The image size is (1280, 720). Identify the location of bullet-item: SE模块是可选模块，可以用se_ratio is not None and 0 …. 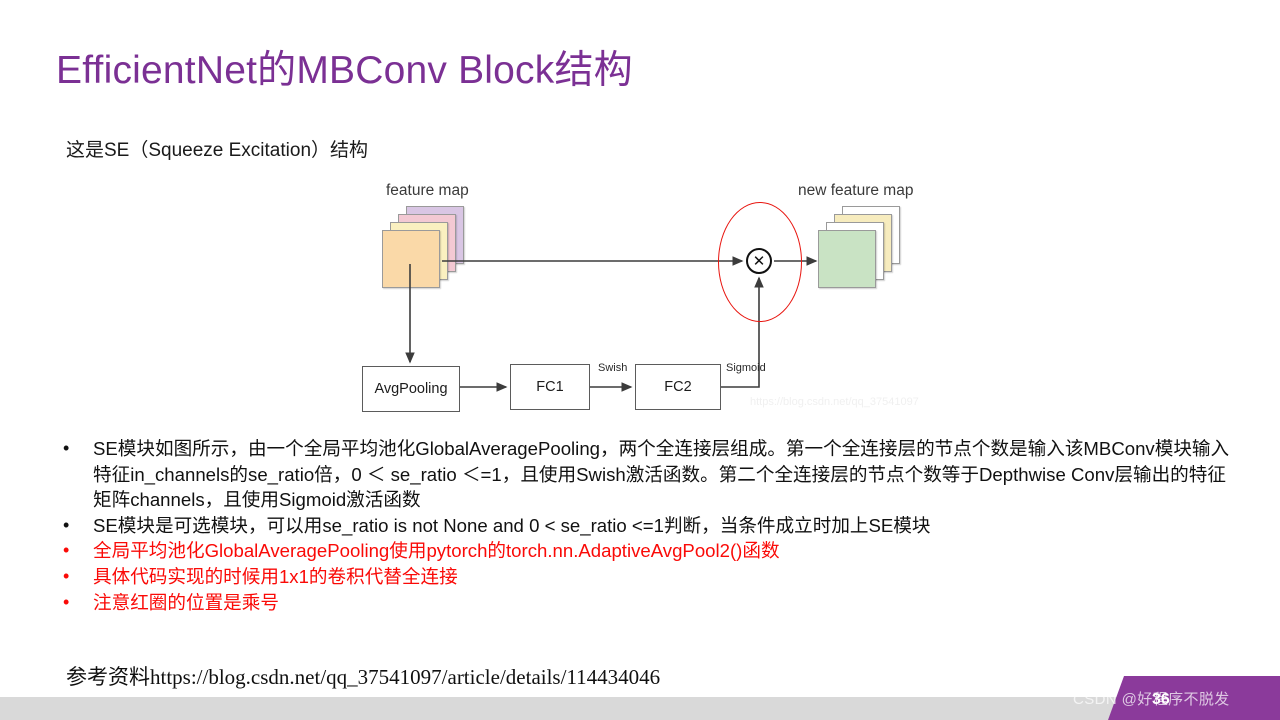
(645, 526).